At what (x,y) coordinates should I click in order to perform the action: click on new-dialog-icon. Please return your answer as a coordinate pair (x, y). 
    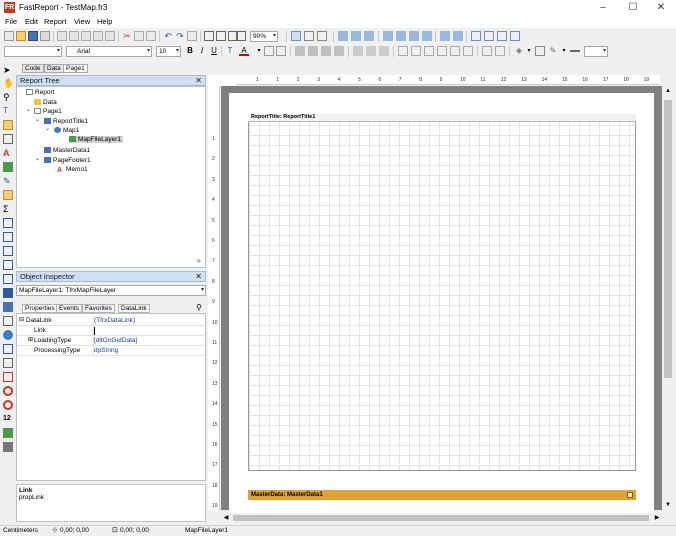
    Looking at the image, I should click on (74, 36).